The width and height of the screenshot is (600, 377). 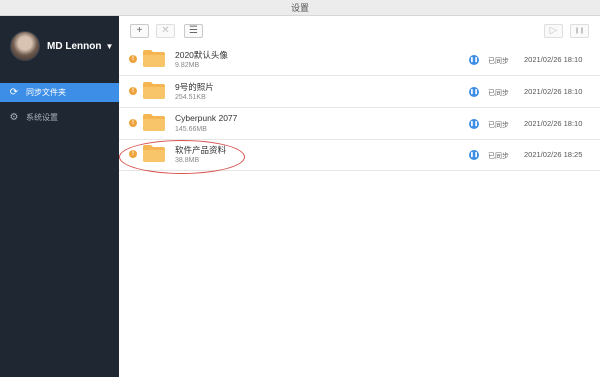 What do you see at coordinates (187, 65) in the screenshot?
I see `folder-size: 9.82MB` at bounding box center [187, 65].